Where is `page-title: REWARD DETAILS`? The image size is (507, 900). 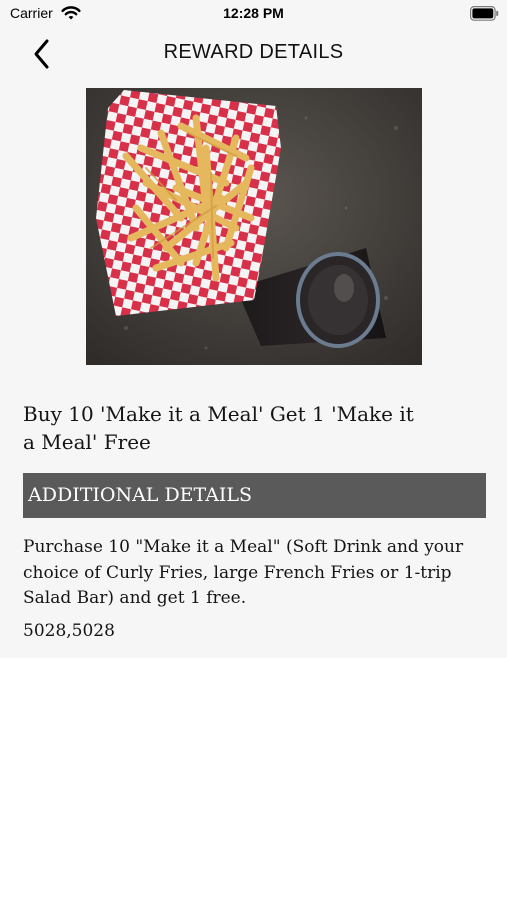
page-title: REWARD DETAILS is located at coordinates (253, 52).